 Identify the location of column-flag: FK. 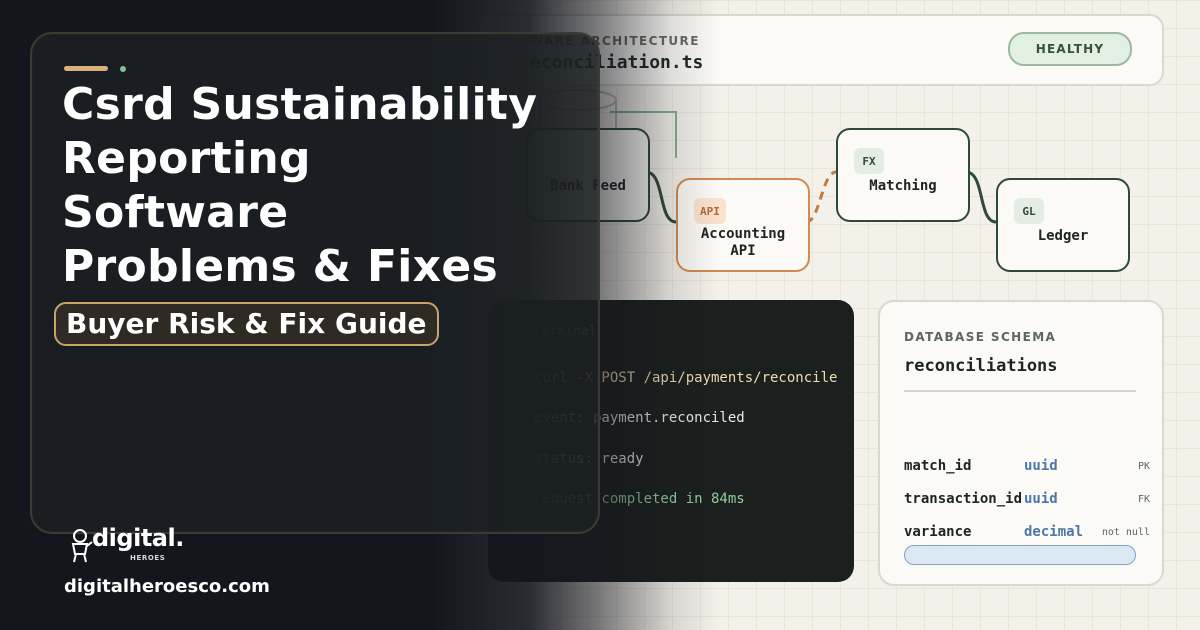
(1143, 499).